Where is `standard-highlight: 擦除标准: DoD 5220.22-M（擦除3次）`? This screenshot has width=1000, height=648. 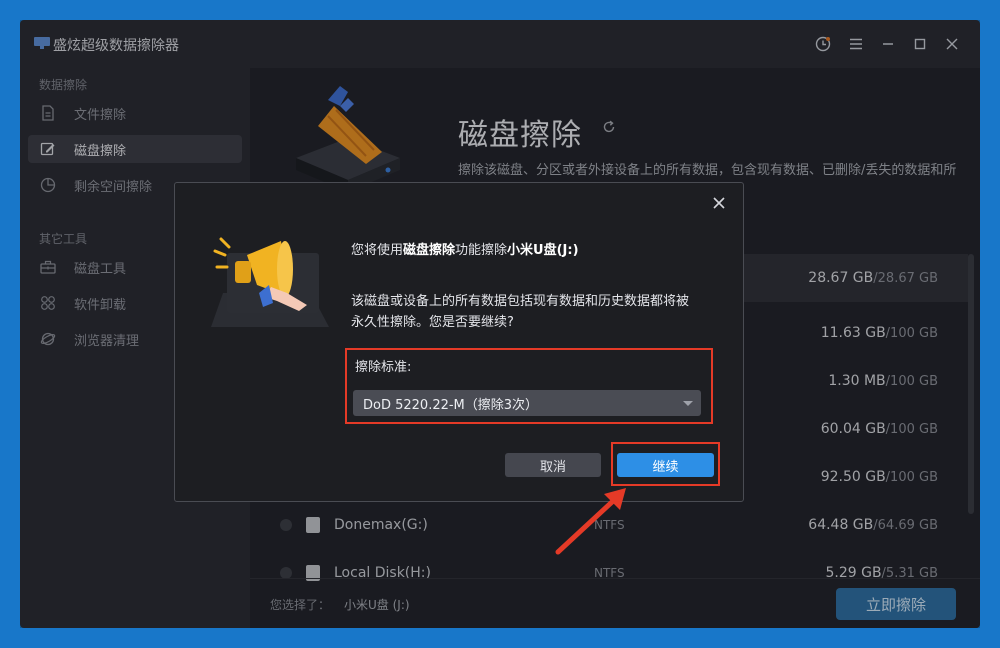 standard-highlight: 擦除标准: DoD 5220.22-M（擦除3次） is located at coordinates (529, 386).